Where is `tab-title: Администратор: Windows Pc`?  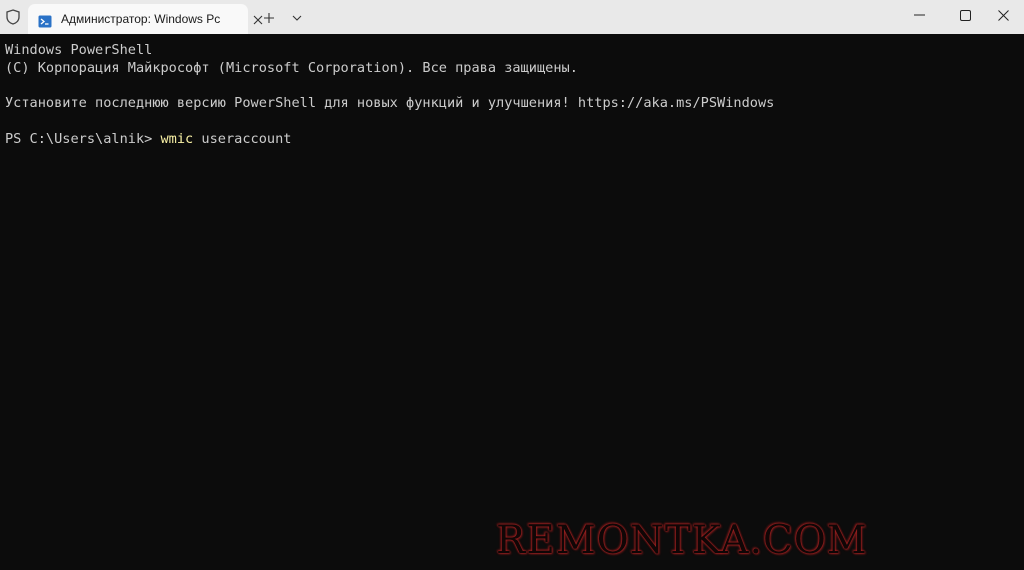
tab-title: Администратор: Windows Pc is located at coordinates (141, 19).